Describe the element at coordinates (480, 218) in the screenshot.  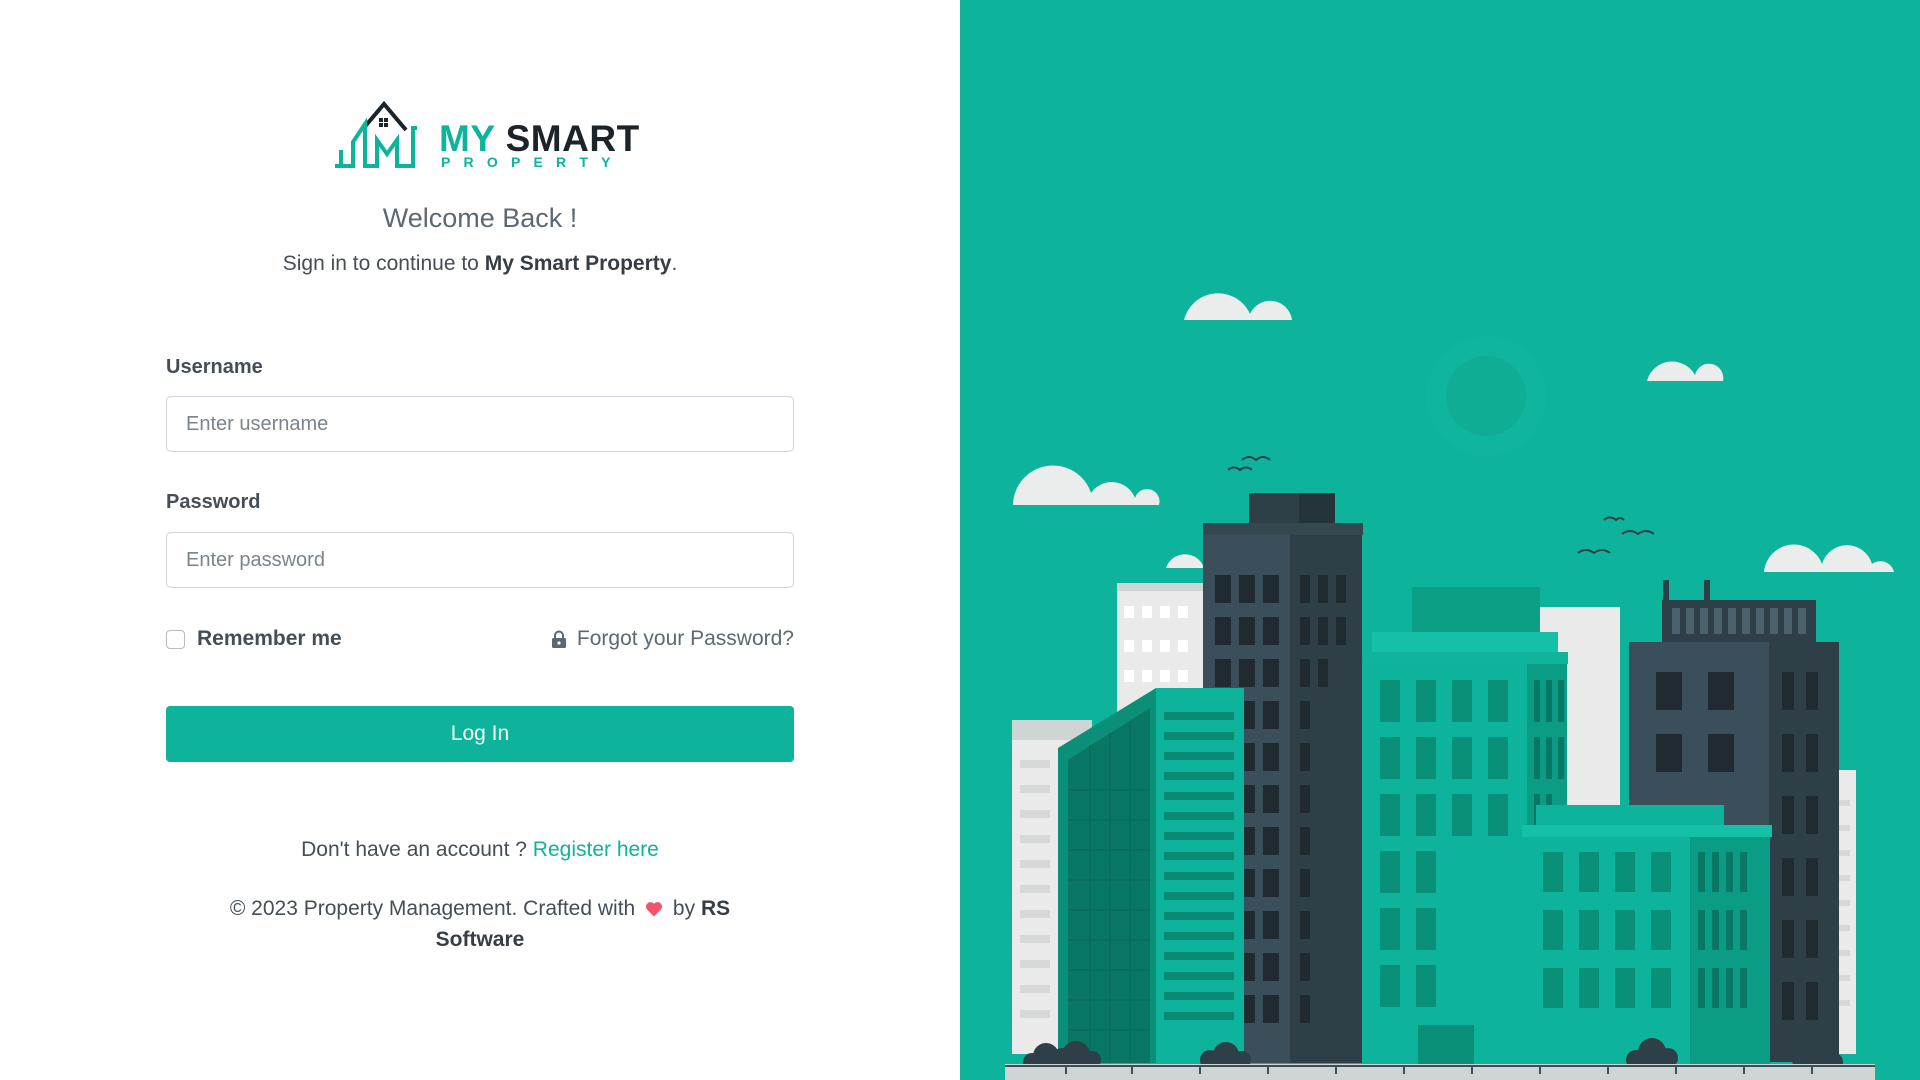
I see `welcome-heading: Welcome Back !` at that location.